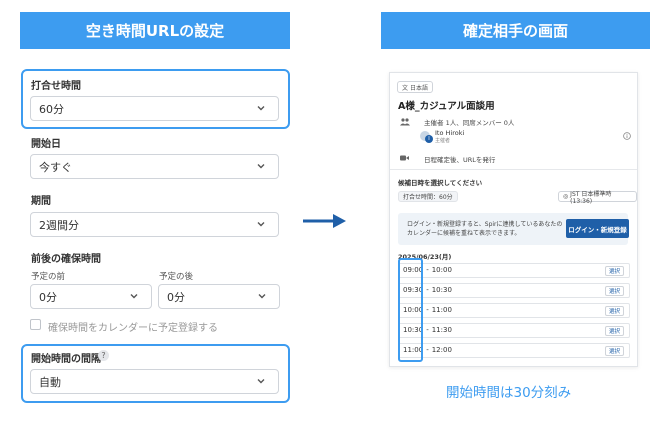 The image size is (670, 426). I want to click on language-selector: 文 日本語, so click(415, 87).